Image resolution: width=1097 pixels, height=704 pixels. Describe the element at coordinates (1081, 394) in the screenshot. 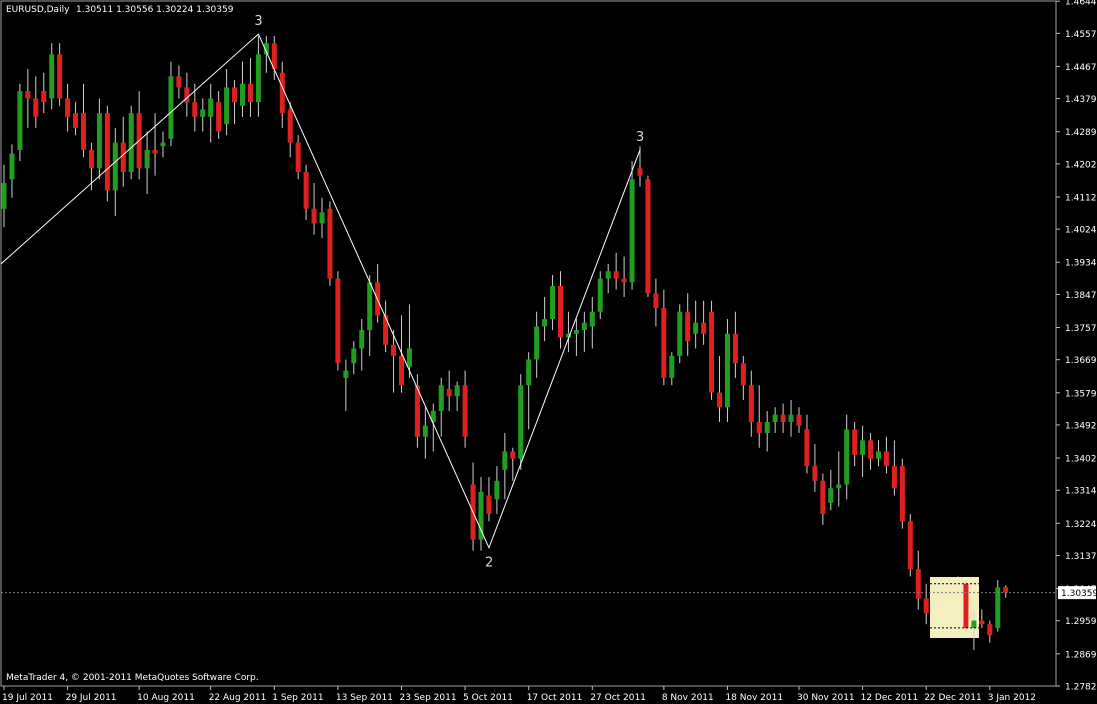

I see `y-tick-label: 1.35795` at that location.